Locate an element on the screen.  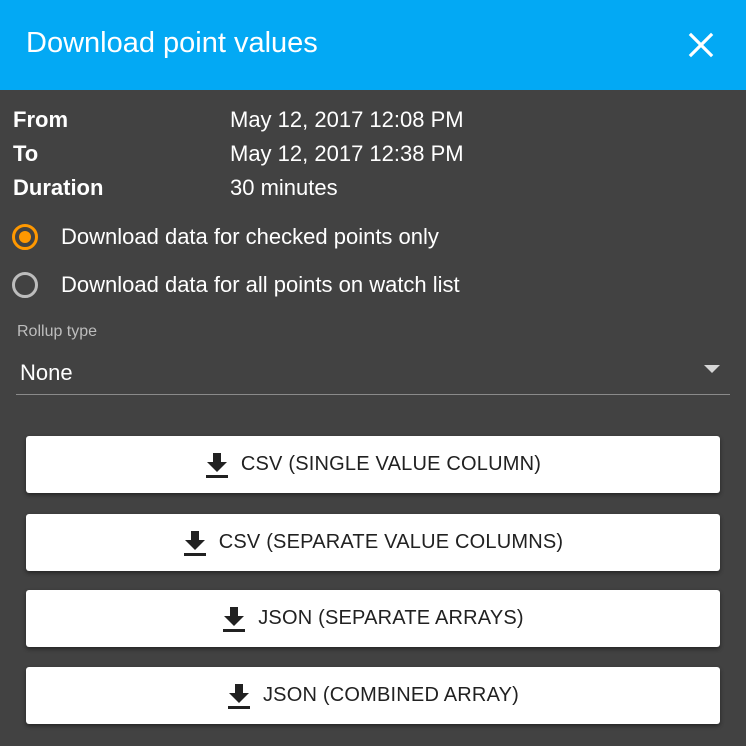
button-label: JSON (COMBINED ARRAY) is located at coordinates (391, 695).